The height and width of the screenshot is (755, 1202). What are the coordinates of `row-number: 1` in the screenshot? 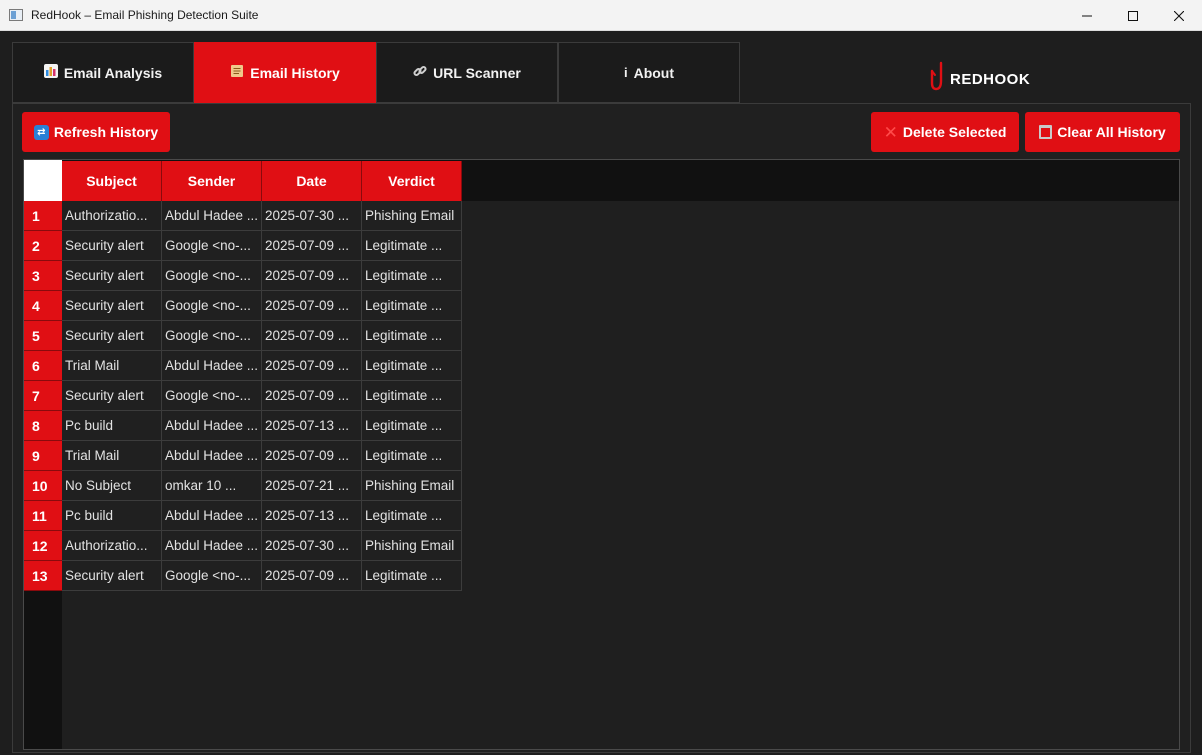 It's located at (43, 216).